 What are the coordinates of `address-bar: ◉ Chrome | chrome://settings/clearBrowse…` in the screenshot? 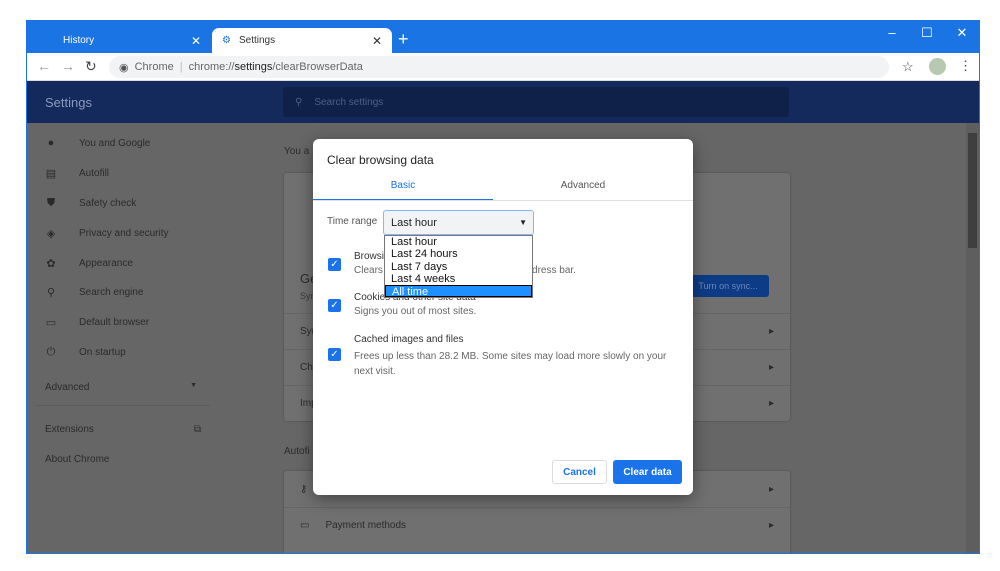 It's located at (499, 67).